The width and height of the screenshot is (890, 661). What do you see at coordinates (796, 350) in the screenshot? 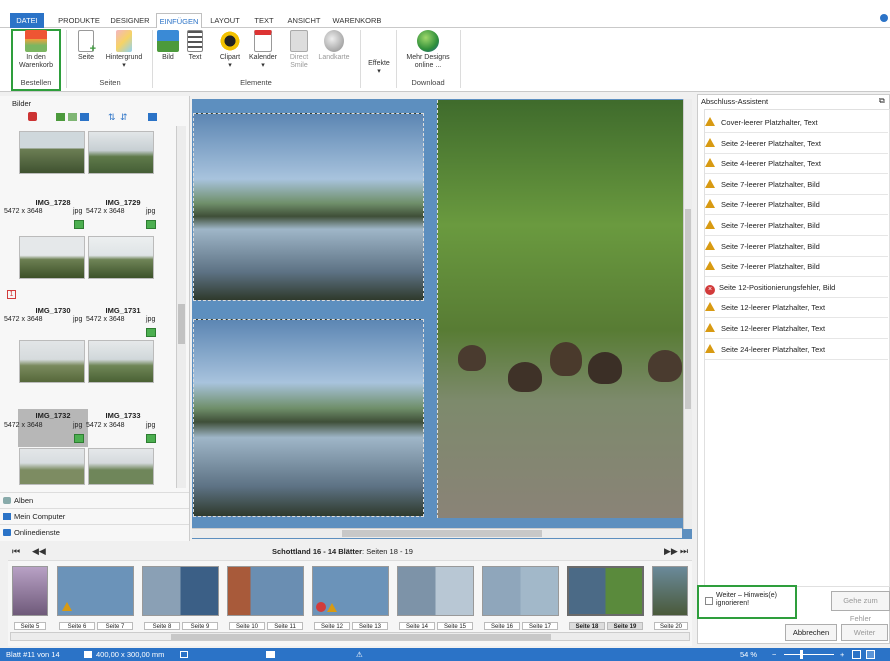
I see `hint-item: Seite 24-leerer Platzhalter, Text` at bounding box center [796, 350].